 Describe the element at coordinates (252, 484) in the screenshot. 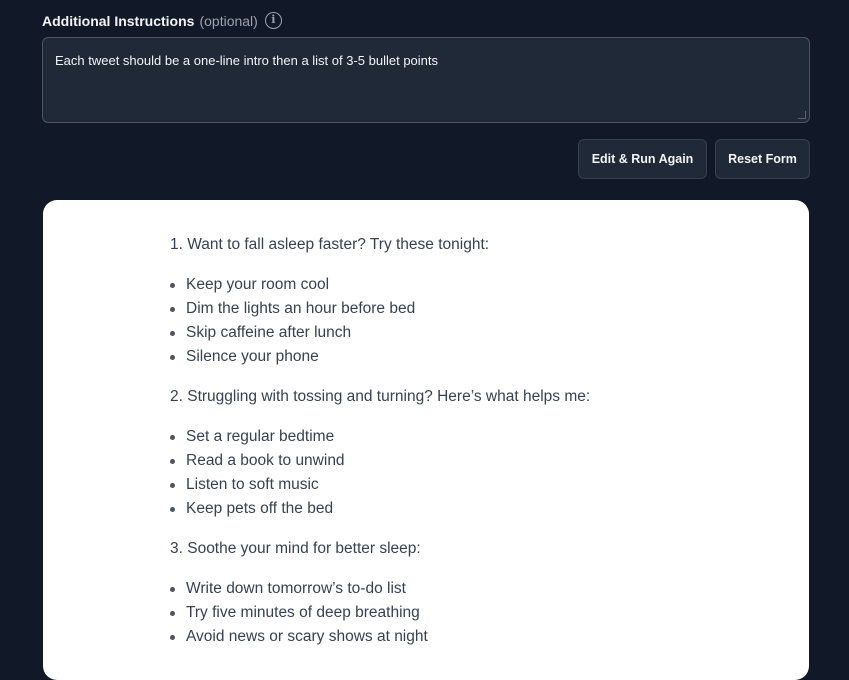

I see `bullet-text: Listen to soft music` at that location.